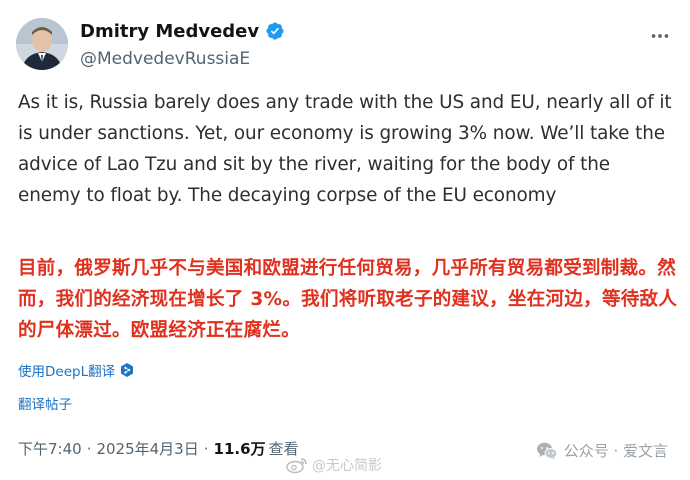  What do you see at coordinates (547, 451) in the screenshot?
I see `wechat-icon` at bounding box center [547, 451].